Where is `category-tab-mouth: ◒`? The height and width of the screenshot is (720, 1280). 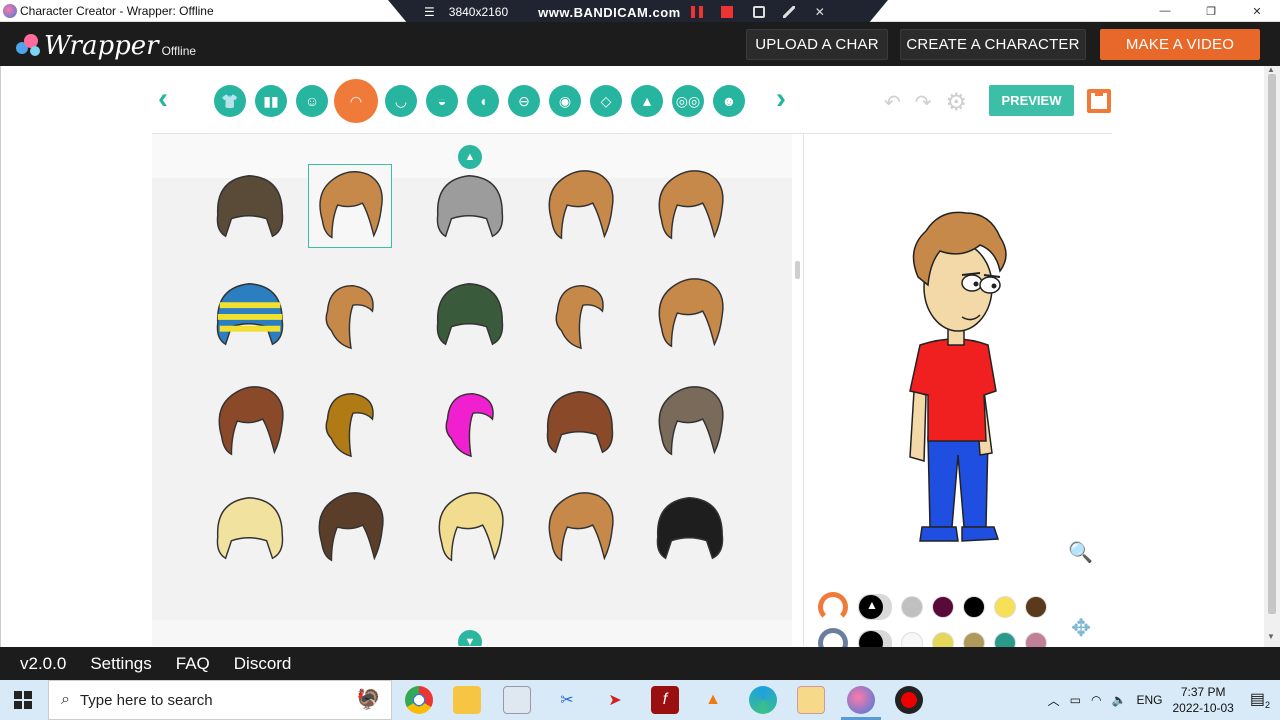 category-tab-mouth: ◒ is located at coordinates (442, 101).